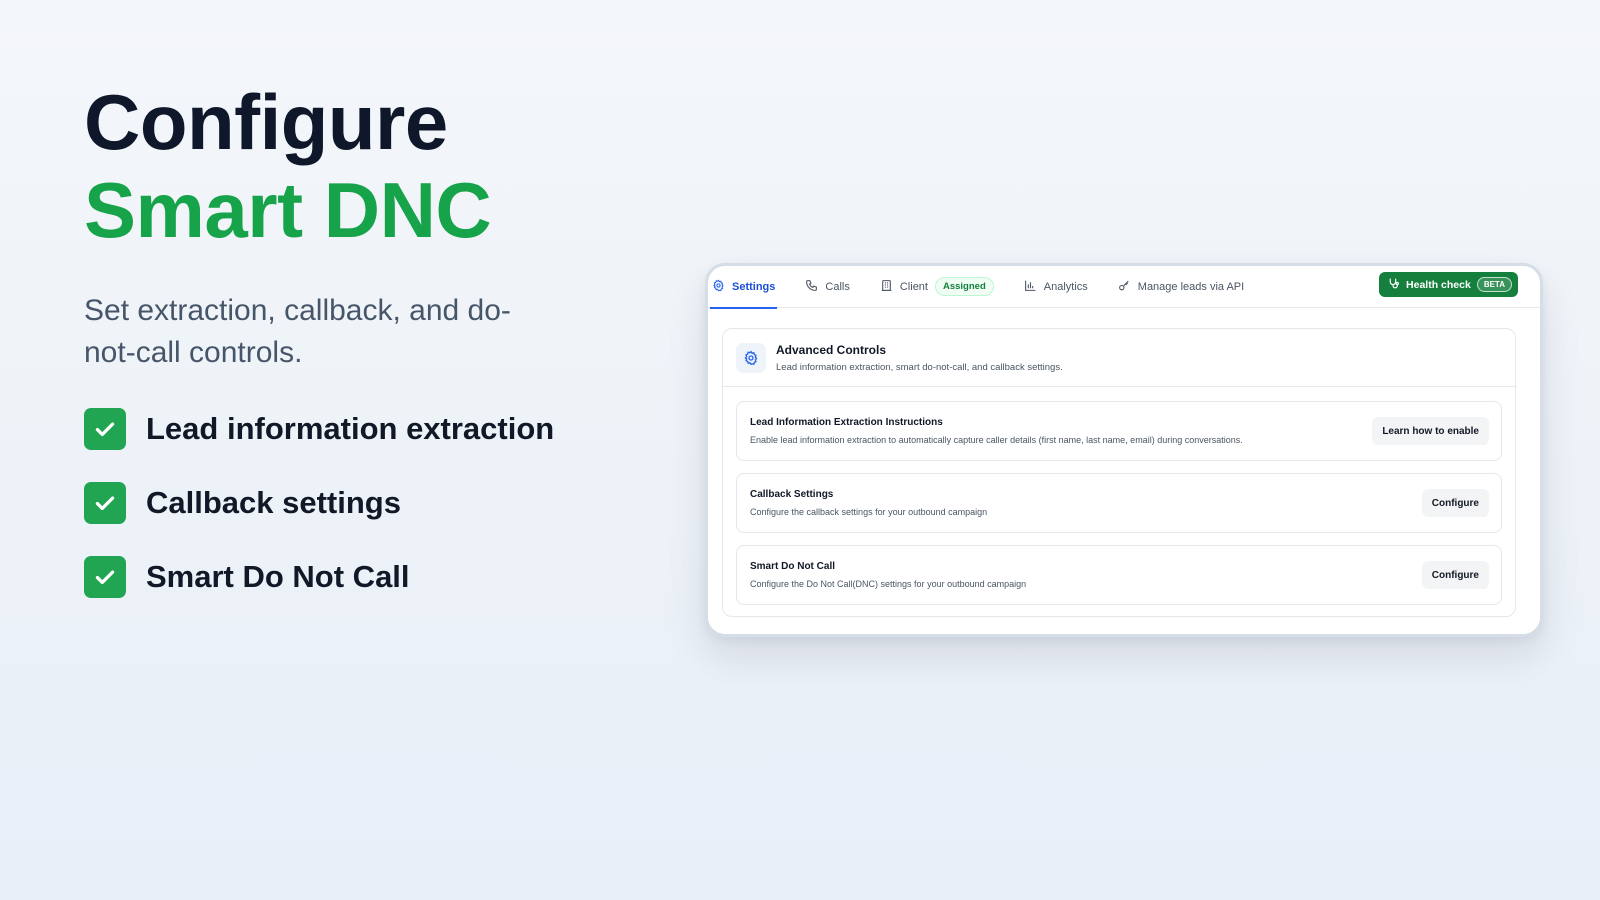 This screenshot has height=900, width=1600. What do you see at coordinates (1034, 287) in the screenshot?
I see `bar-chart-icon` at bounding box center [1034, 287].